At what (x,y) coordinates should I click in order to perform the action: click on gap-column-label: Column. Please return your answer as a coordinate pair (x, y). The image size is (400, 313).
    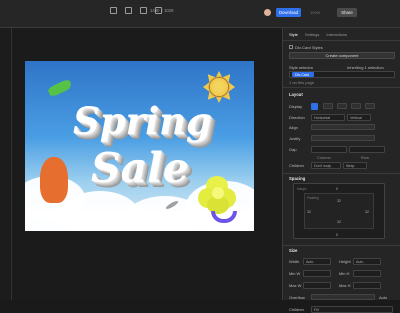
    Looking at the image, I should click on (324, 157).